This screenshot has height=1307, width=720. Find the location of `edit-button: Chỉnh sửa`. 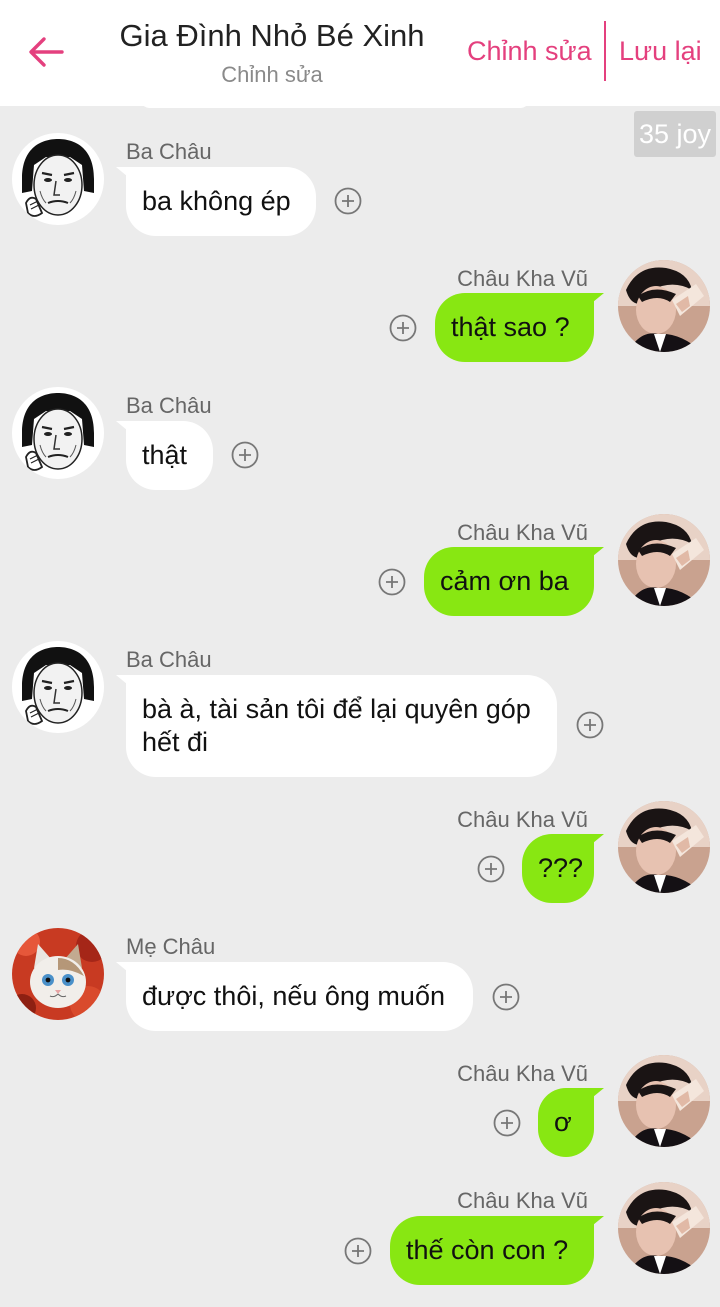

edit-button: Chỉnh sửa is located at coordinates (529, 51).